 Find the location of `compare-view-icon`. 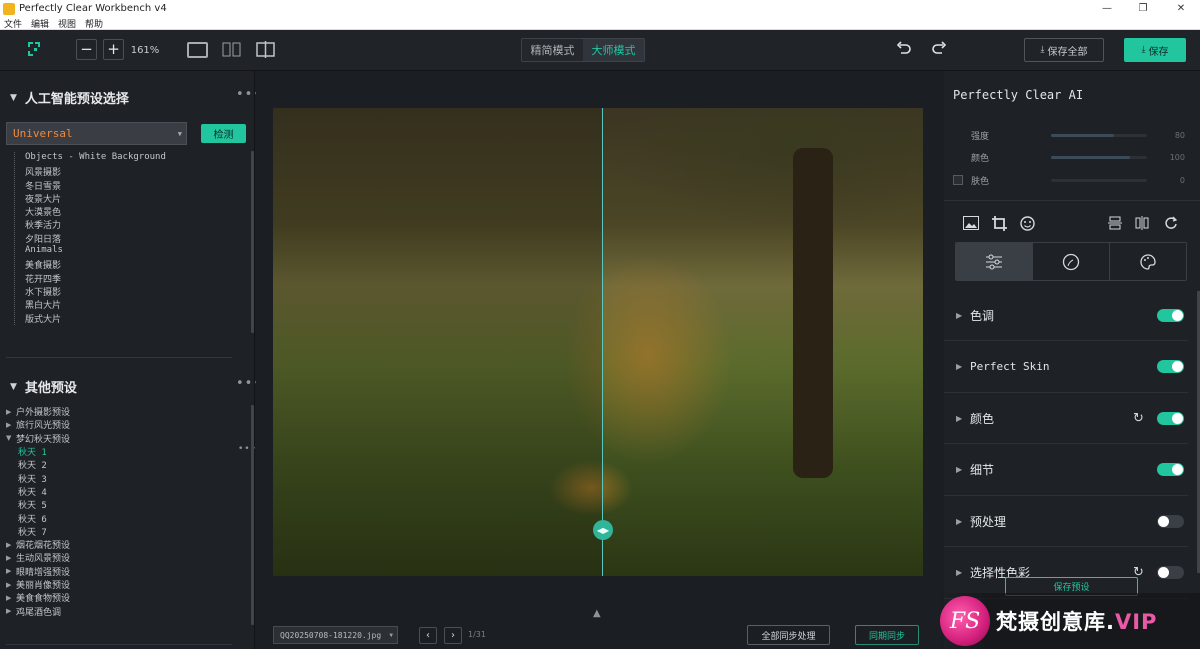

compare-view-icon is located at coordinates (265, 49).